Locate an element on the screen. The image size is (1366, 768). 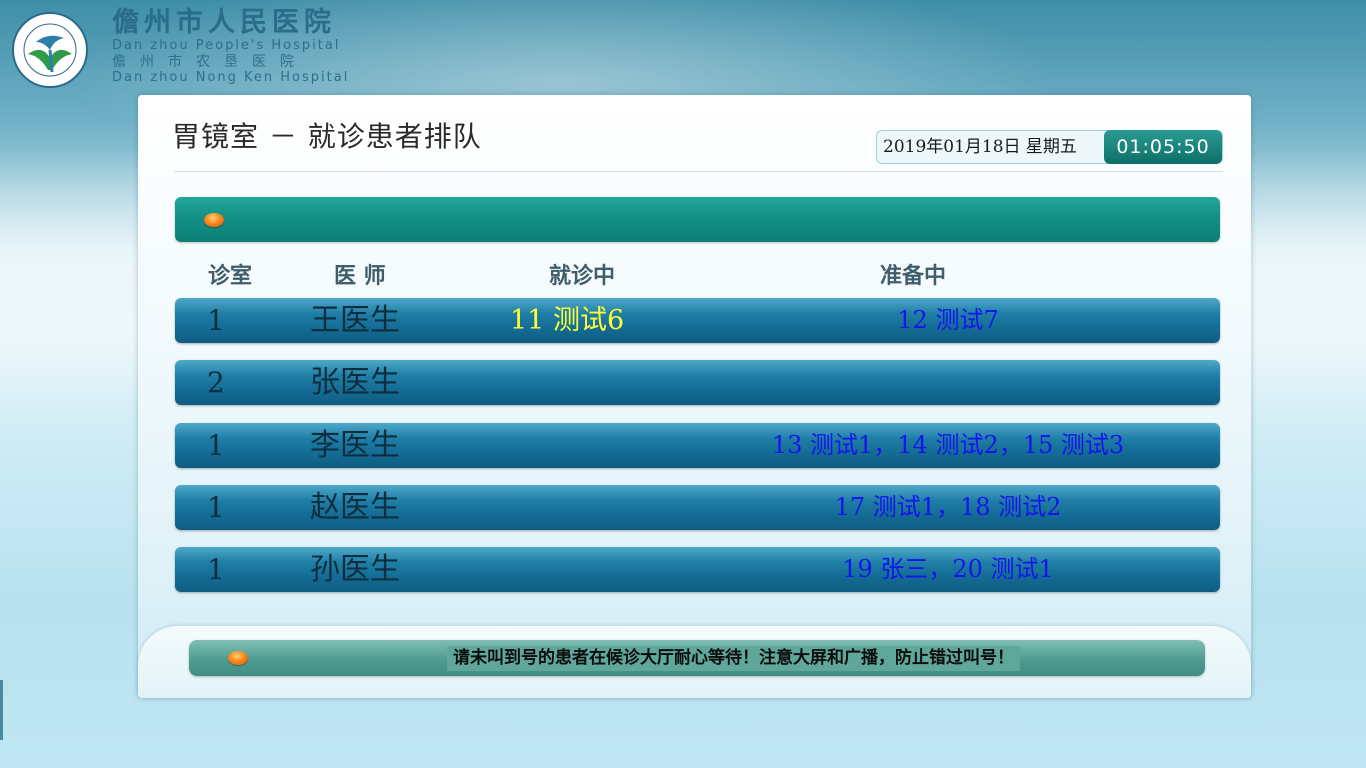
doctor-name: 孙医生 is located at coordinates (355, 569).